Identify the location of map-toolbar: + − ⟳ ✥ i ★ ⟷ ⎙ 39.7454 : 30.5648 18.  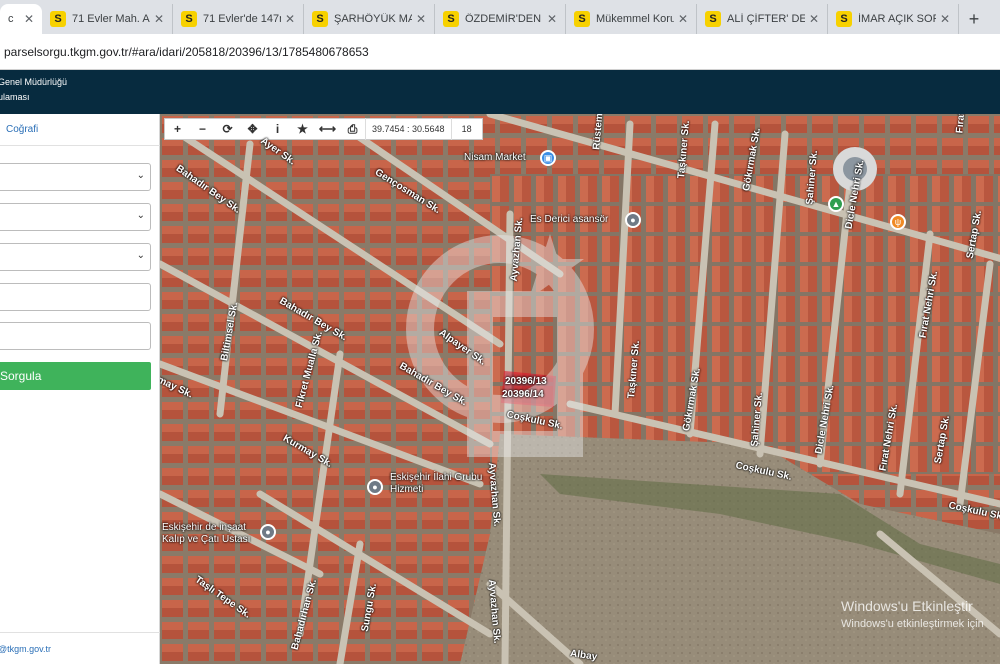
(323, 129).